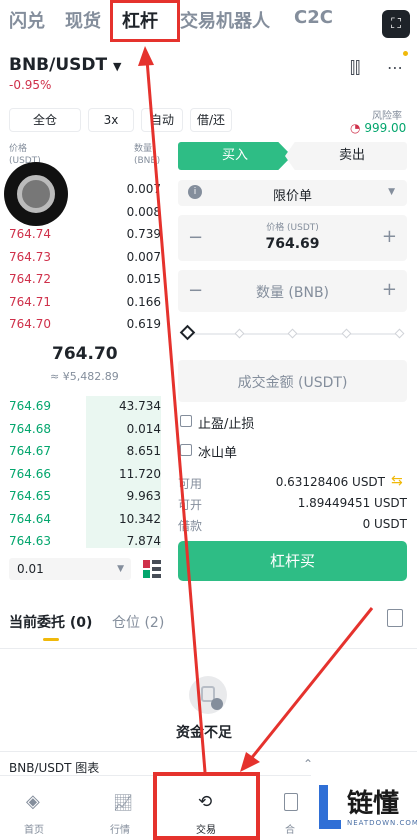 Image resolution: width=417 pixels, height=840 pixels. Describe the element at coordinates (146, 56) in the screenshot. I see `arrow-head-up` at that location.